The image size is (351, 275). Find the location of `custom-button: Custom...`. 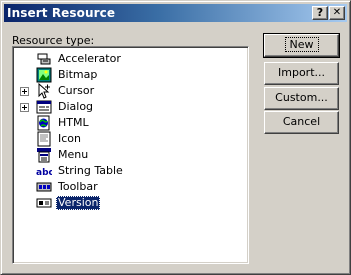

custom-button: Custom... is located at coordinates (301, 98).